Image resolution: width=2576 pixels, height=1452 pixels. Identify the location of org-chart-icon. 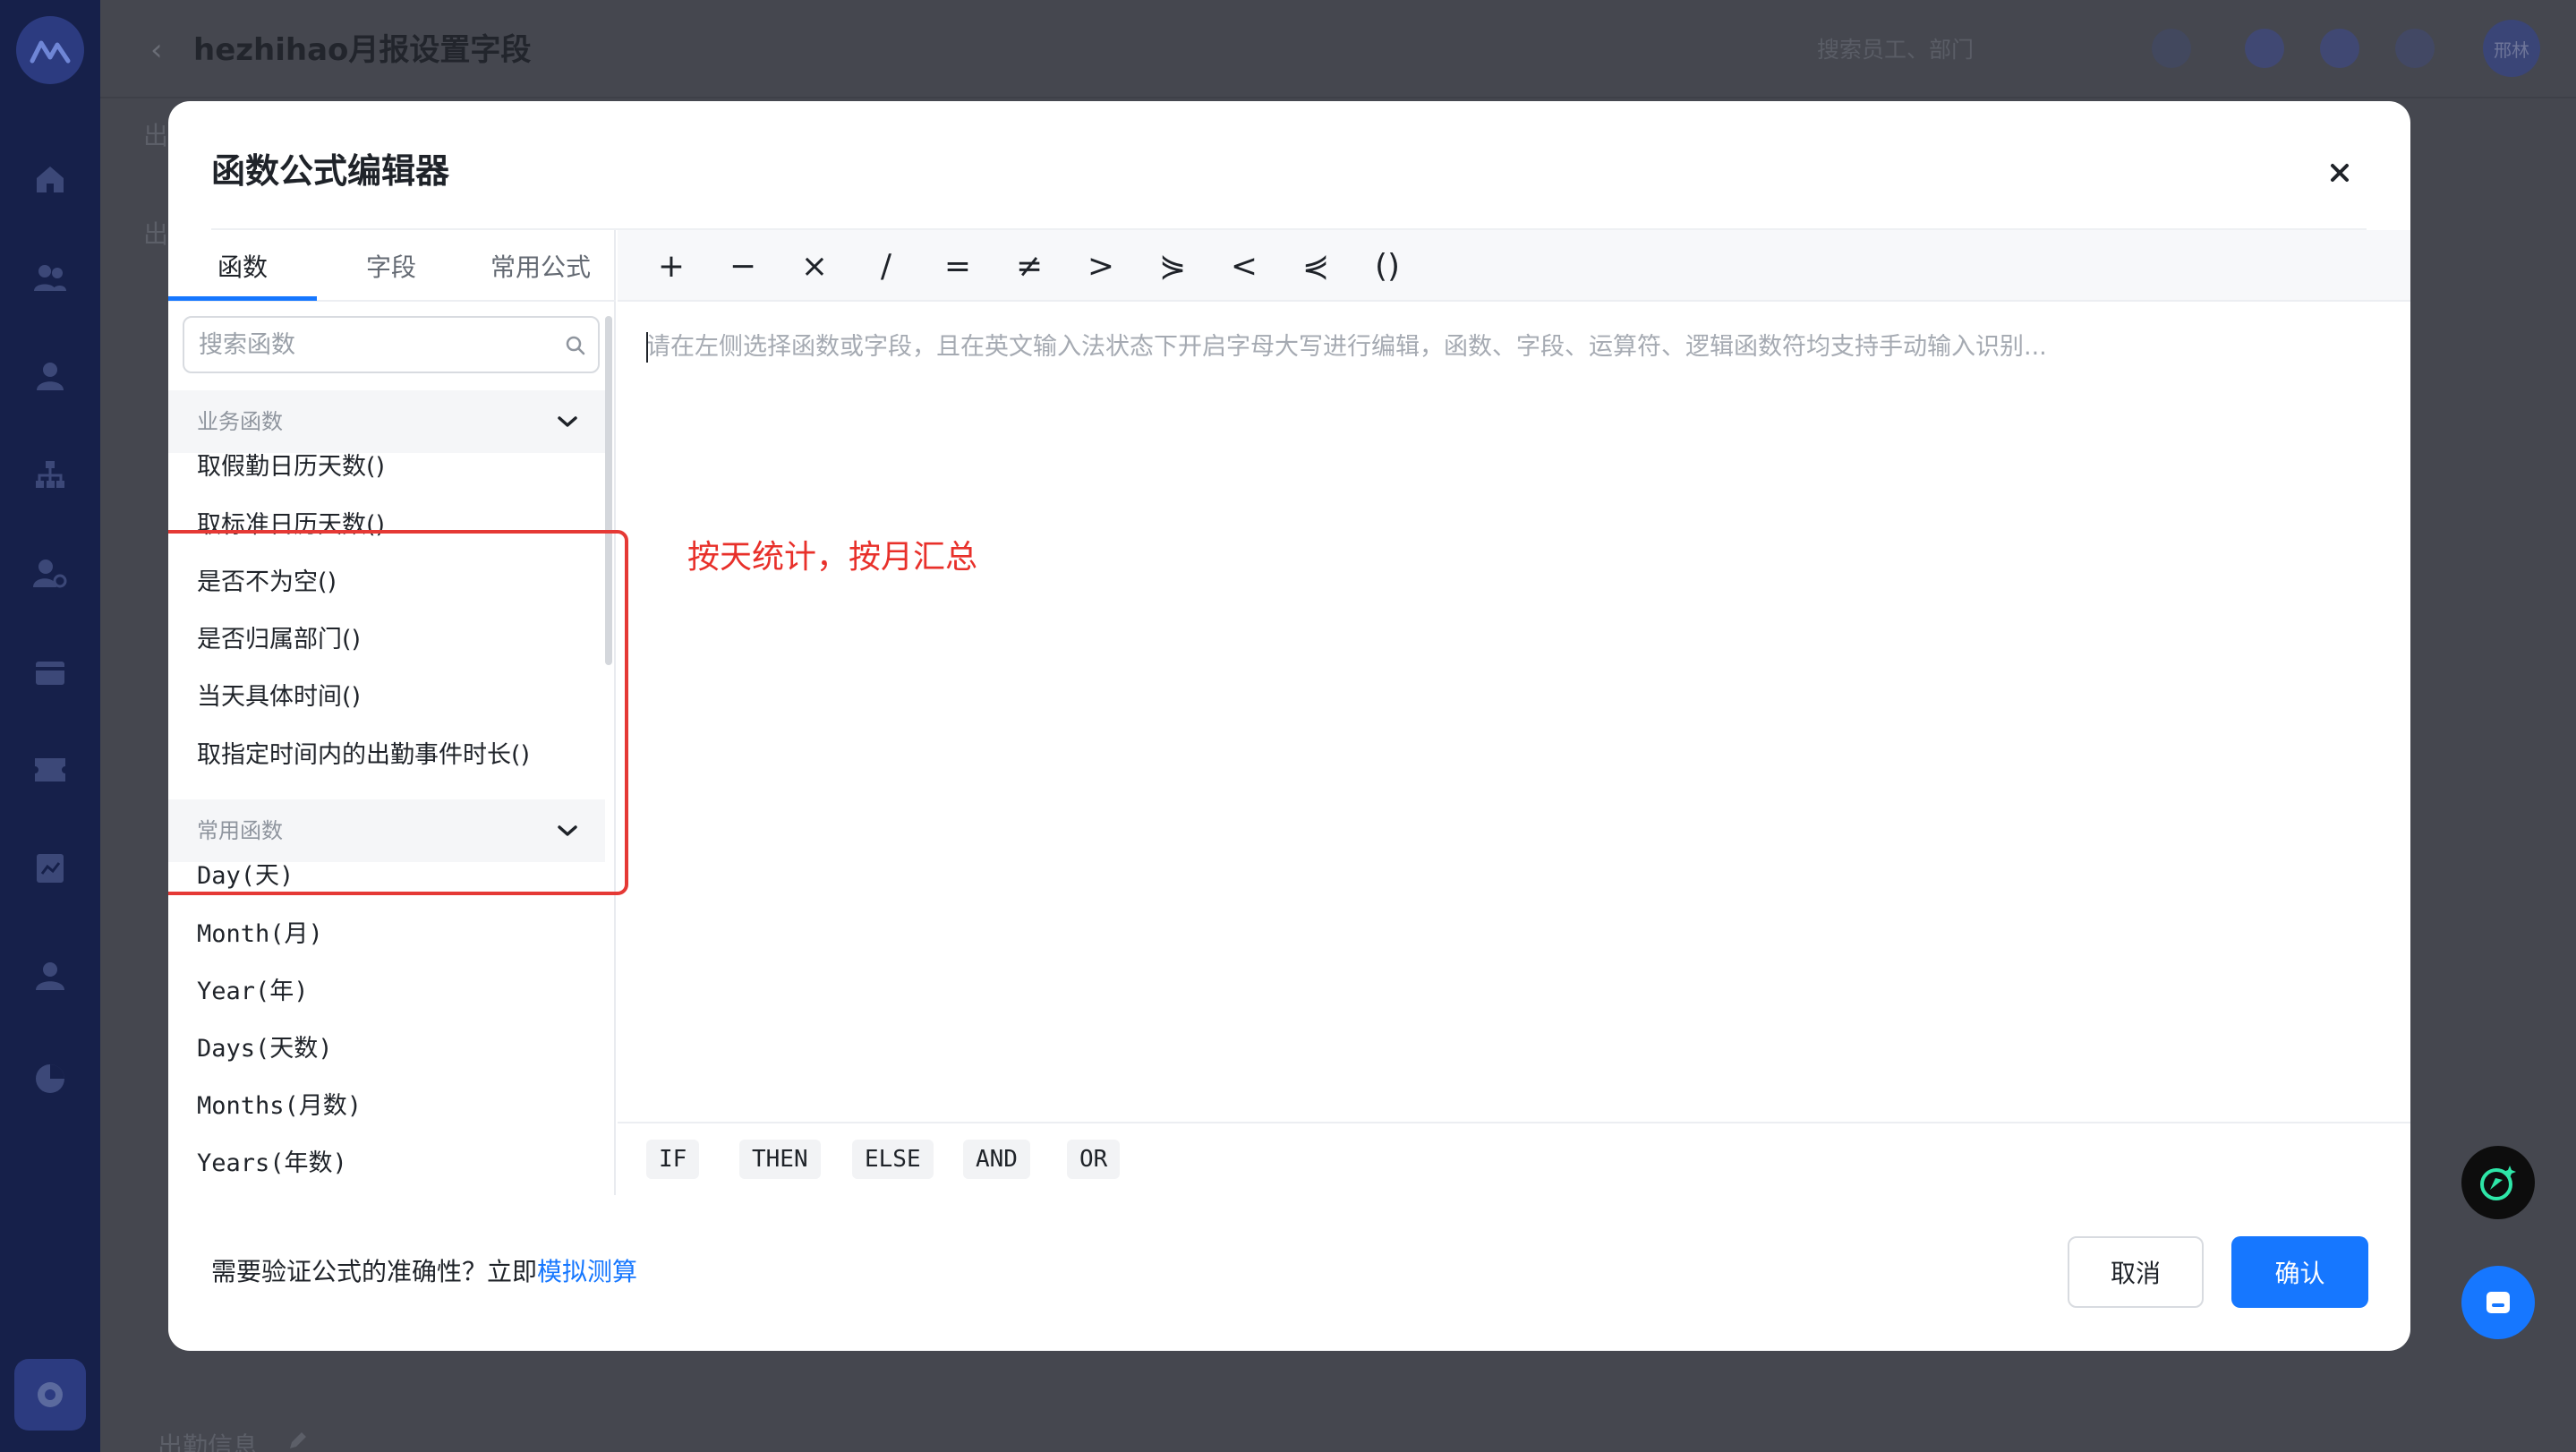
(50, 475).